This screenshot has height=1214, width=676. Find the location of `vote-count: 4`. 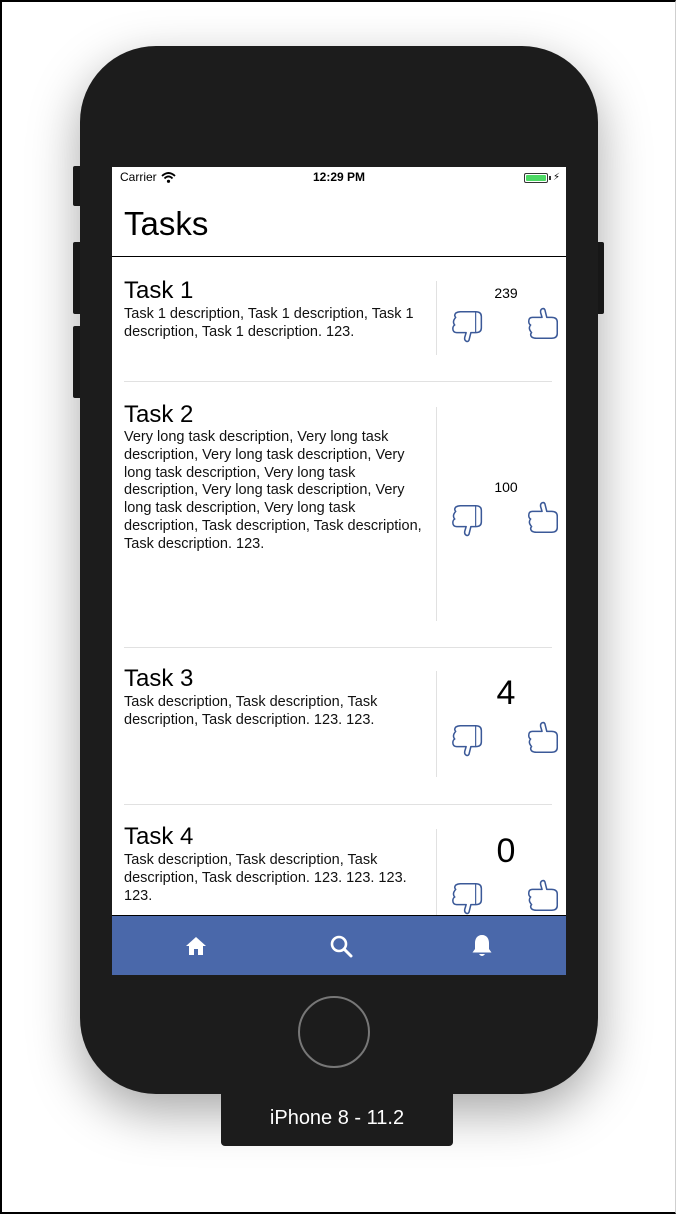

vote-count: 4 is located at coordinates (506, 693).